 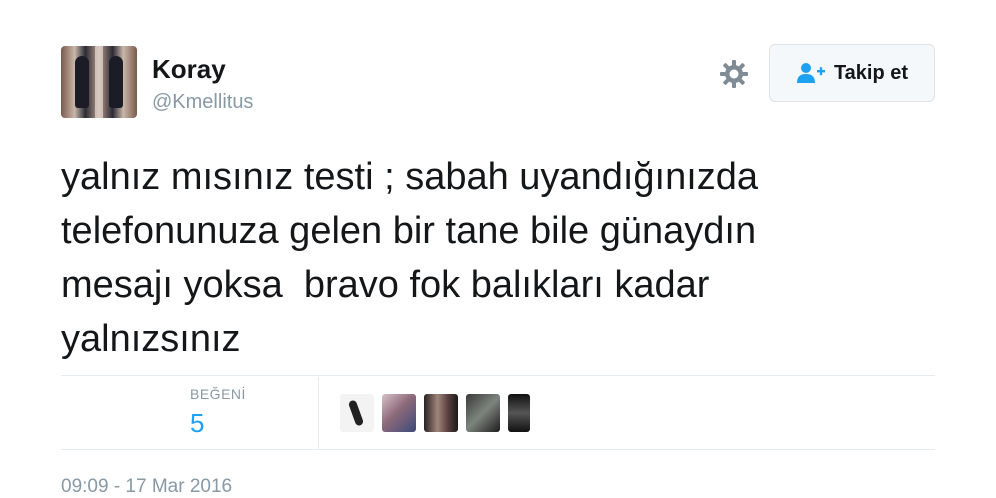 What do you see at coordinates (116, 82) in the screenshot?
I see `avatar-figure-right` at bounding box center [116, 82].